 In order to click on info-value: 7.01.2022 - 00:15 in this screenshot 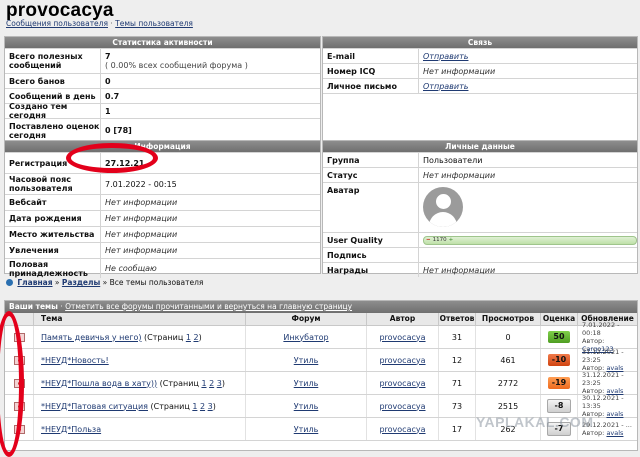, I will do `click(210, 184)`.